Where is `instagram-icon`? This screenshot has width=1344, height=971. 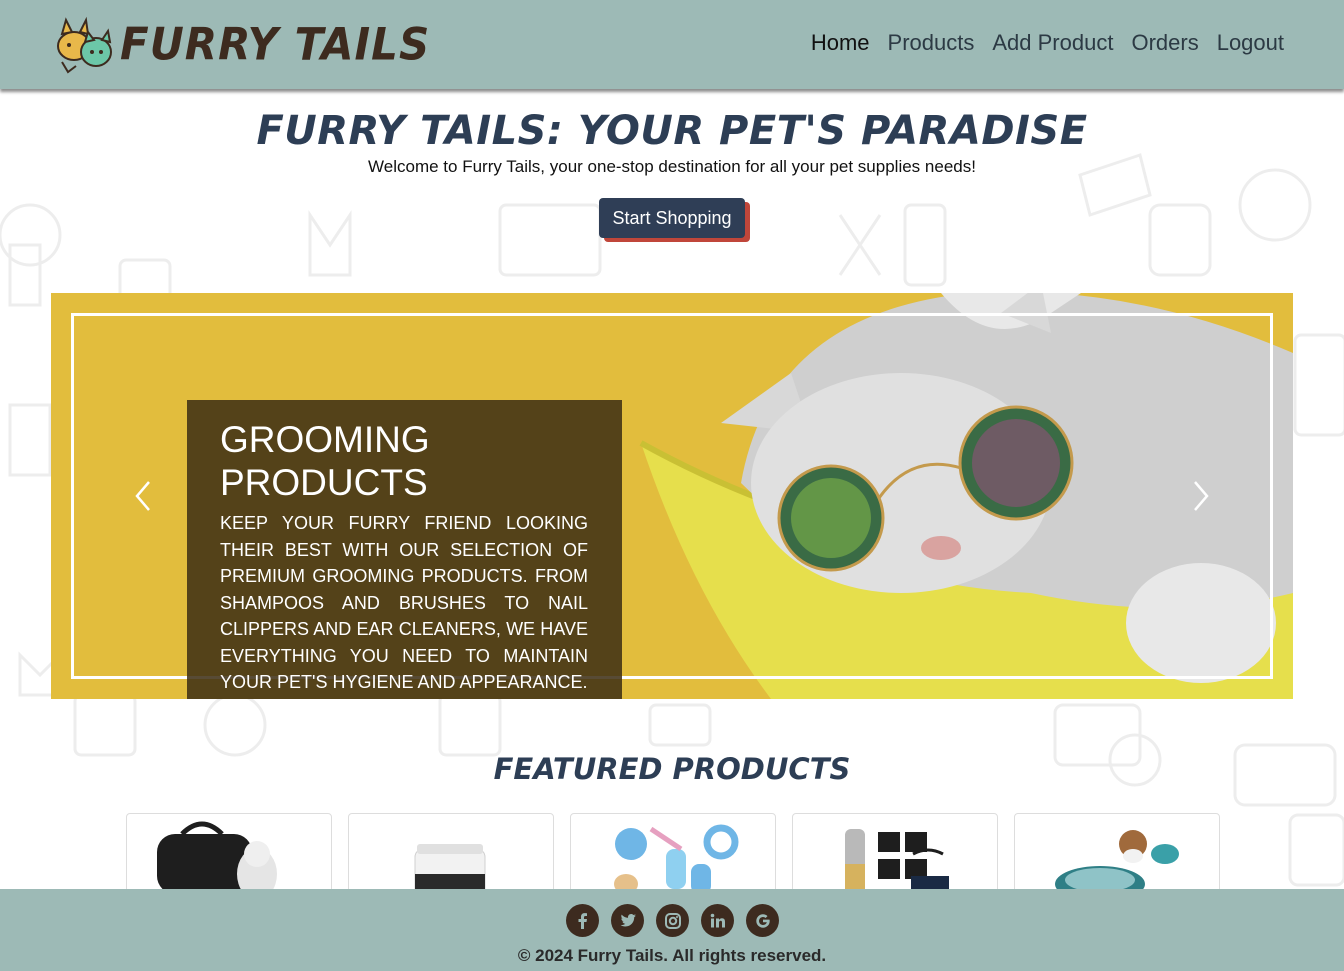
instagram-icon is located at coordinates (672, 920).